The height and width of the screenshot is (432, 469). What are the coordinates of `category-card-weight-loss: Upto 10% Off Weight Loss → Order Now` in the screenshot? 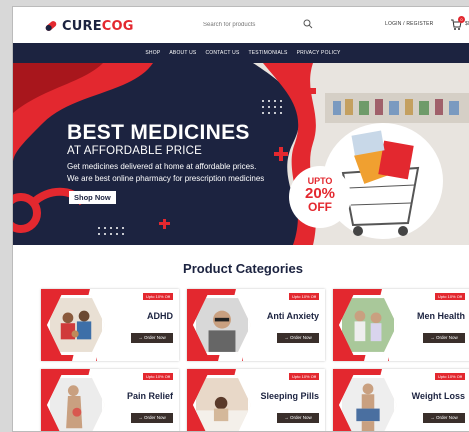 It's located at (401, 400).